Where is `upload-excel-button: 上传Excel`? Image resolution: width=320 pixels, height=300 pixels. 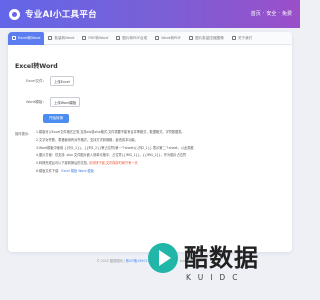 upload-excel-button: 上传Excel is located at coordinates (62, 81).